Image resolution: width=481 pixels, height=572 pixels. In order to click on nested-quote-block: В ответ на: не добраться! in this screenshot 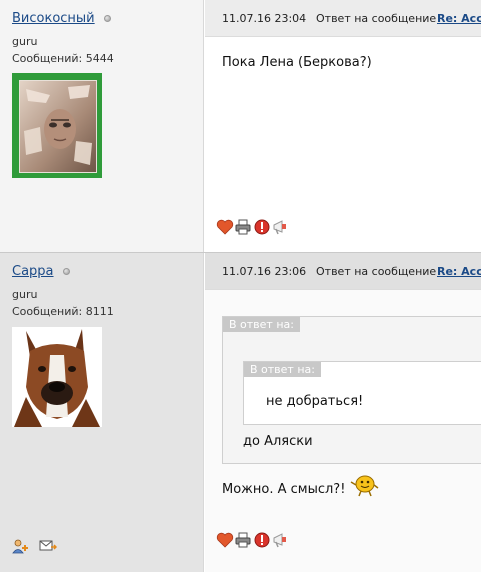, I will do `click(362, 393)`.